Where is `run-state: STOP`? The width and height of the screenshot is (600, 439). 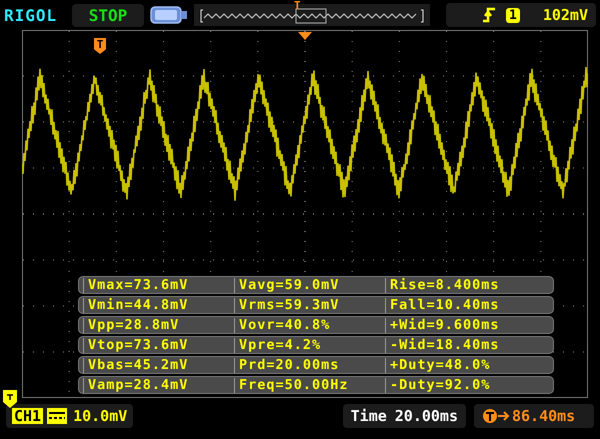 run-state: STOP is located at coordinates (108, 15).